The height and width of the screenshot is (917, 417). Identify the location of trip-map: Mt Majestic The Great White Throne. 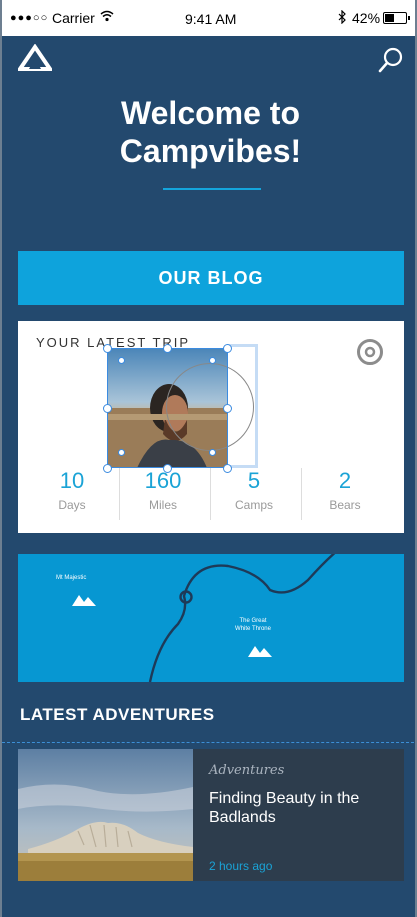
(211, 618).